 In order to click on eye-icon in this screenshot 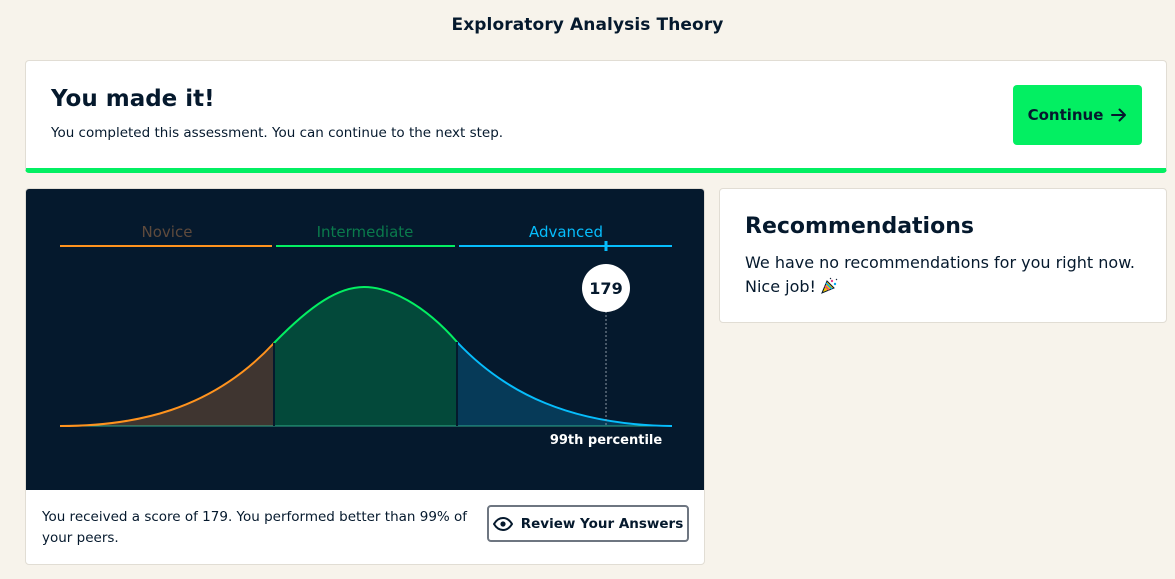, I will do `click(502, 523)`.